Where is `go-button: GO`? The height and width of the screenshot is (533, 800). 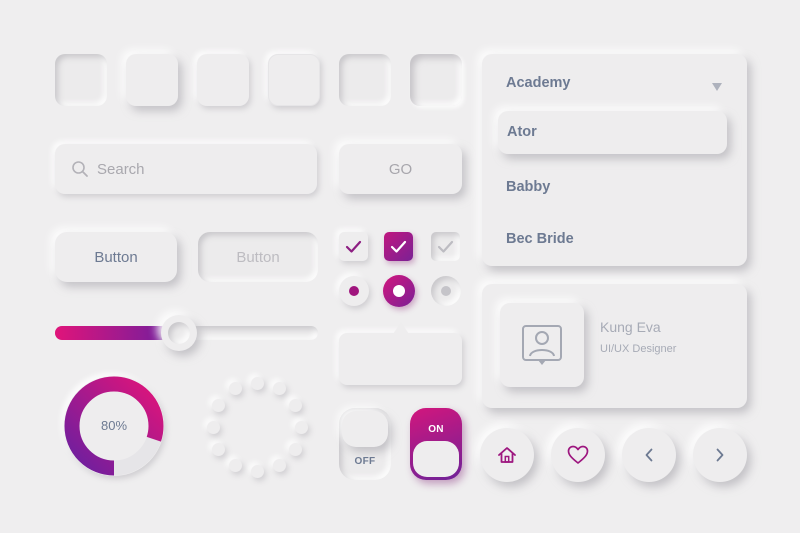
go-button: GO is located at coordinates (400, 169).